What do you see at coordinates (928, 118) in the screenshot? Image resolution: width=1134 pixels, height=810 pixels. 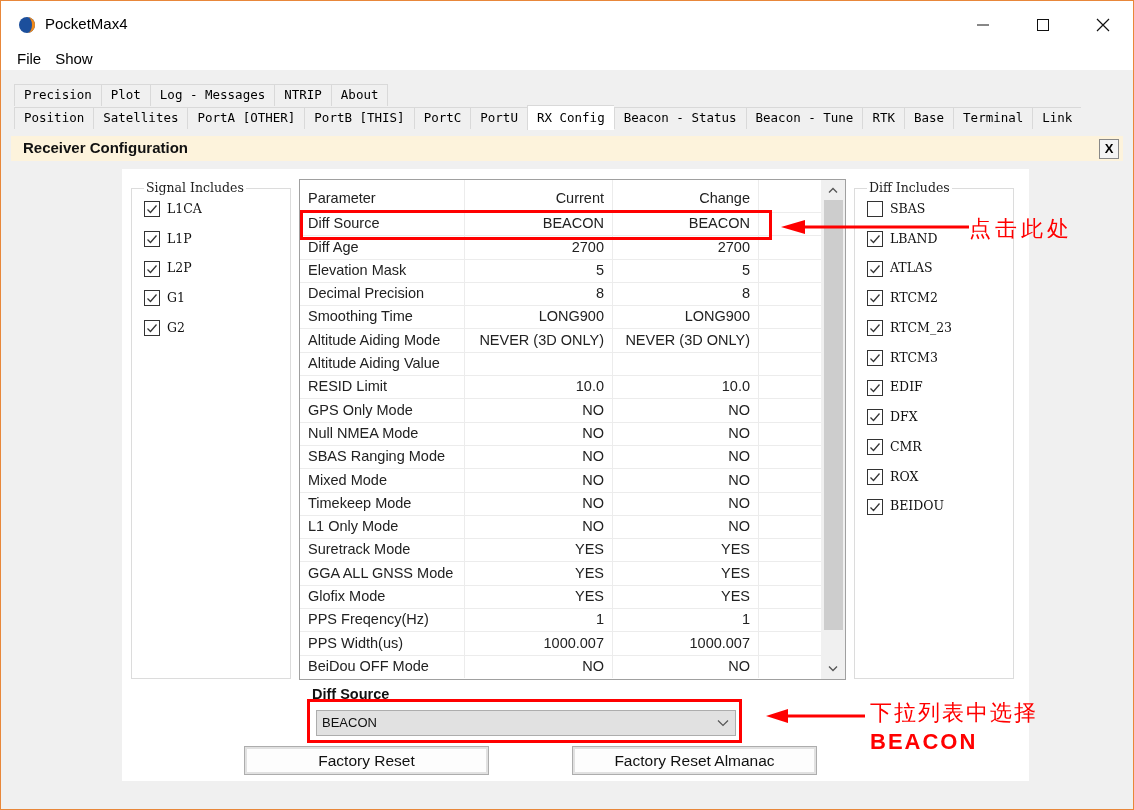 I see `tab: Base` at bounding box center [928, 118].